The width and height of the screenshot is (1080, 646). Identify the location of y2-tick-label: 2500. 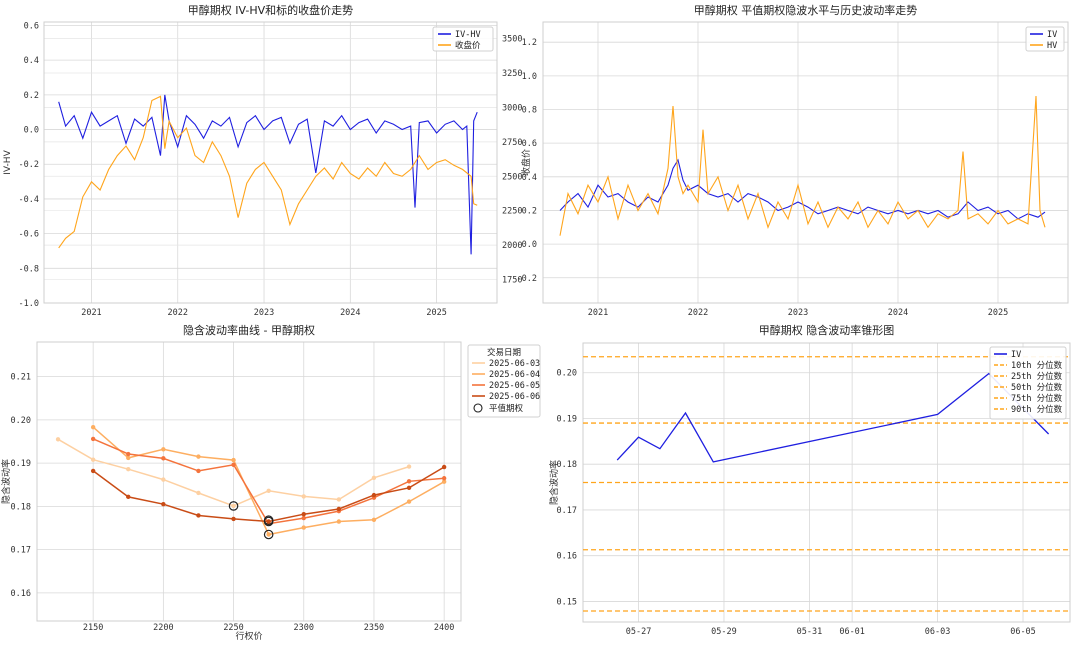
(512, 177).